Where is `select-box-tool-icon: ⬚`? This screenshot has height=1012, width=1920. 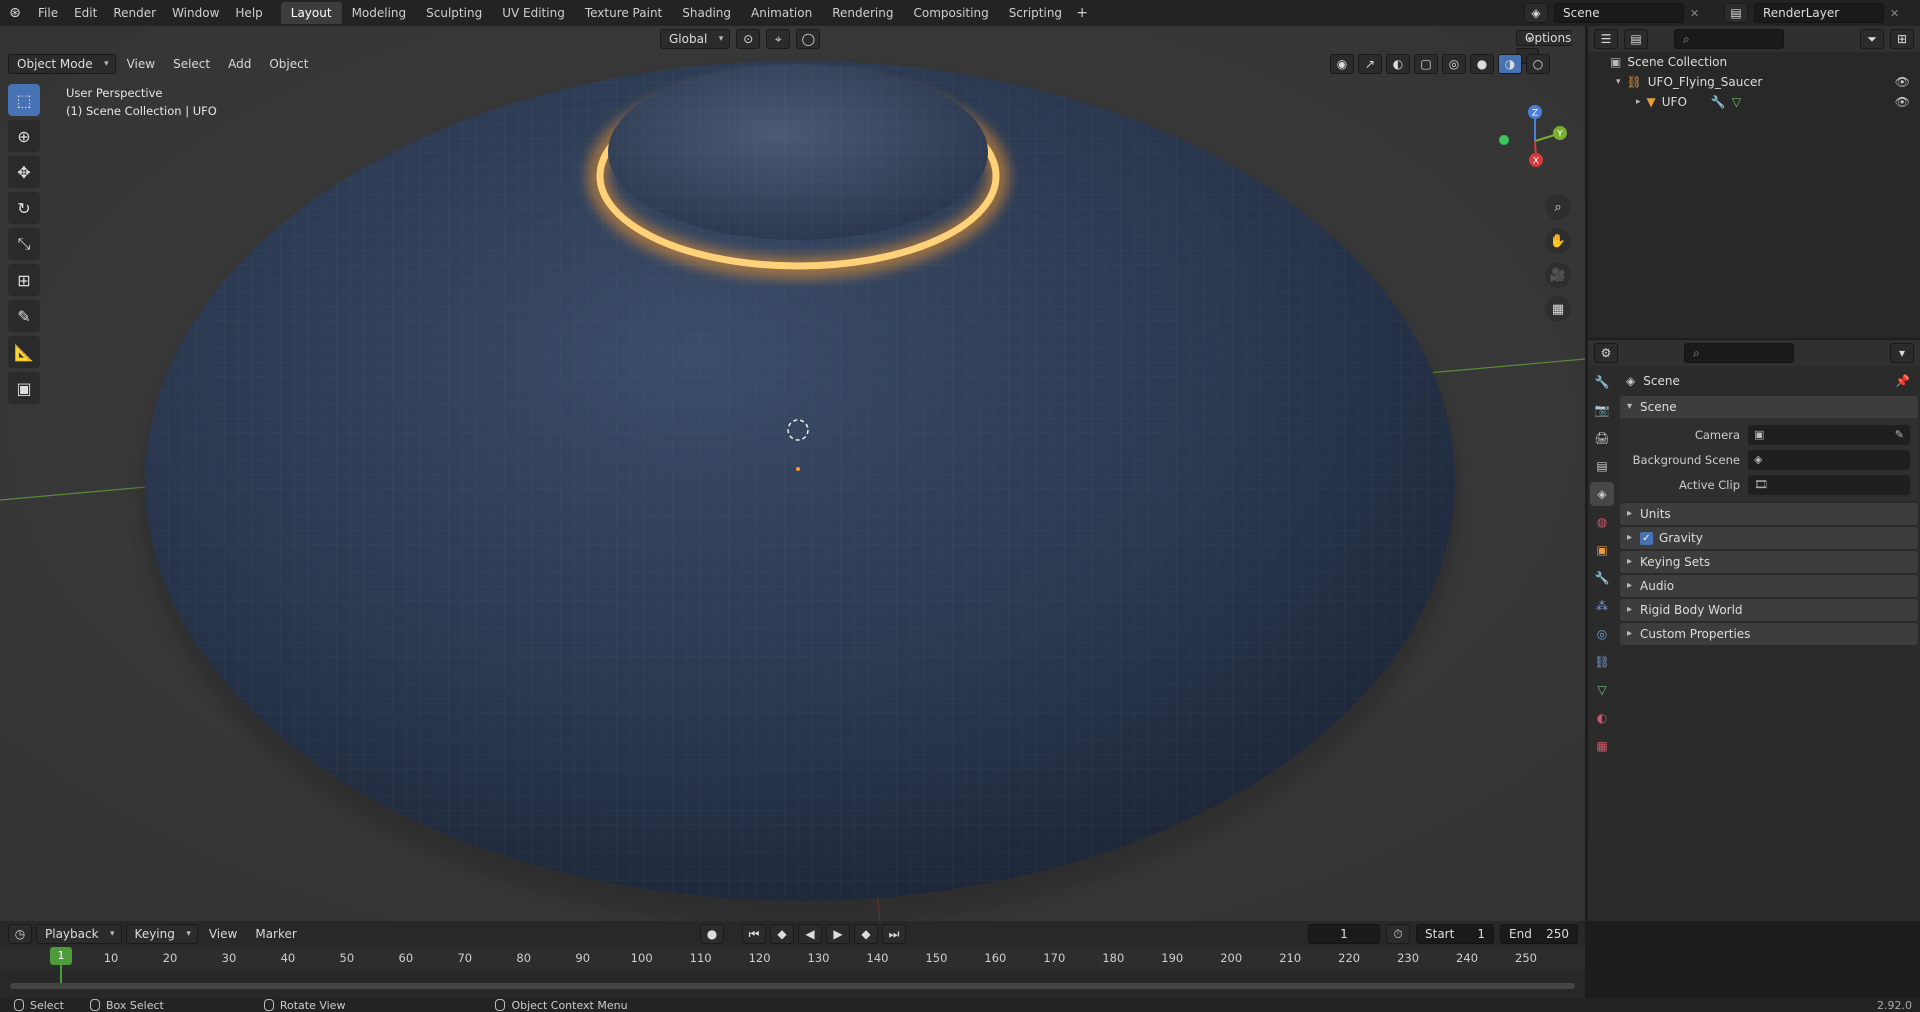 select-box-tool-icon: ⬚ is located at coordinates (24, 100).